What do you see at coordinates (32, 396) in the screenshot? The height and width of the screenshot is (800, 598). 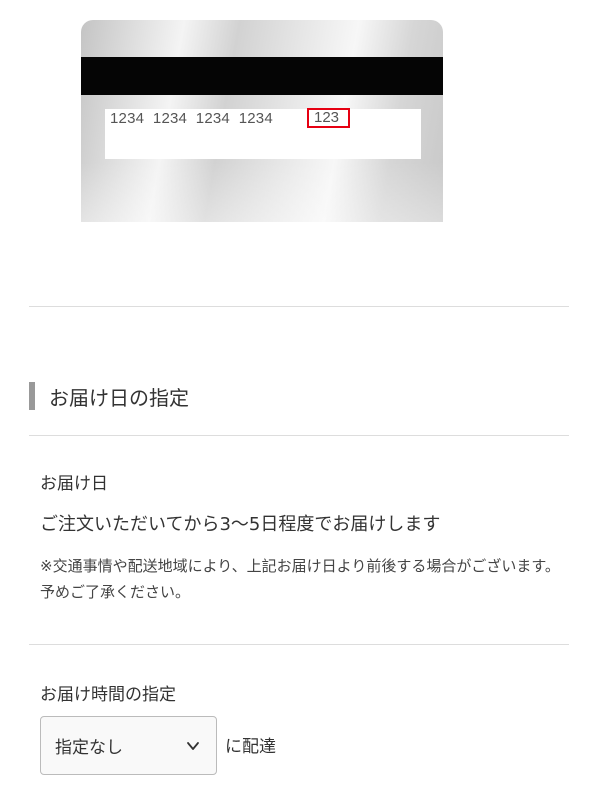 I see `heading-accent-bar` at bounding box center [32, 396].